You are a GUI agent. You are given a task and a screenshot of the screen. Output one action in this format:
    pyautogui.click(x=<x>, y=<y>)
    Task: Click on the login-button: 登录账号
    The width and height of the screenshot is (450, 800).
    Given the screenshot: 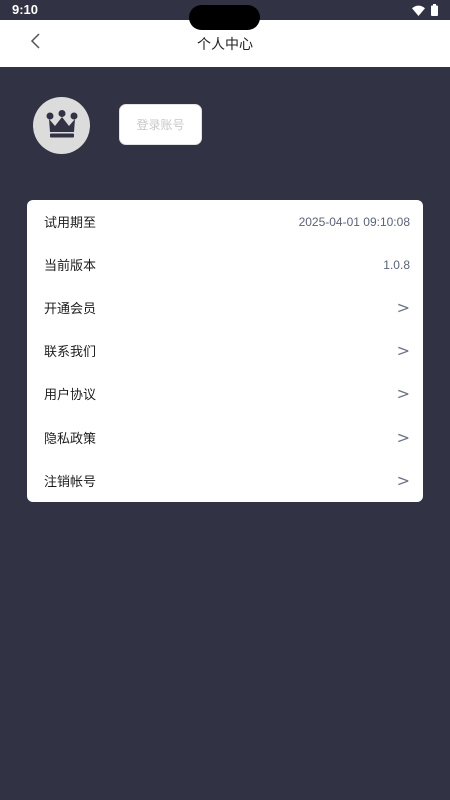 What is the action you would take?
    pyautogui.click(x=160, y=124)
    